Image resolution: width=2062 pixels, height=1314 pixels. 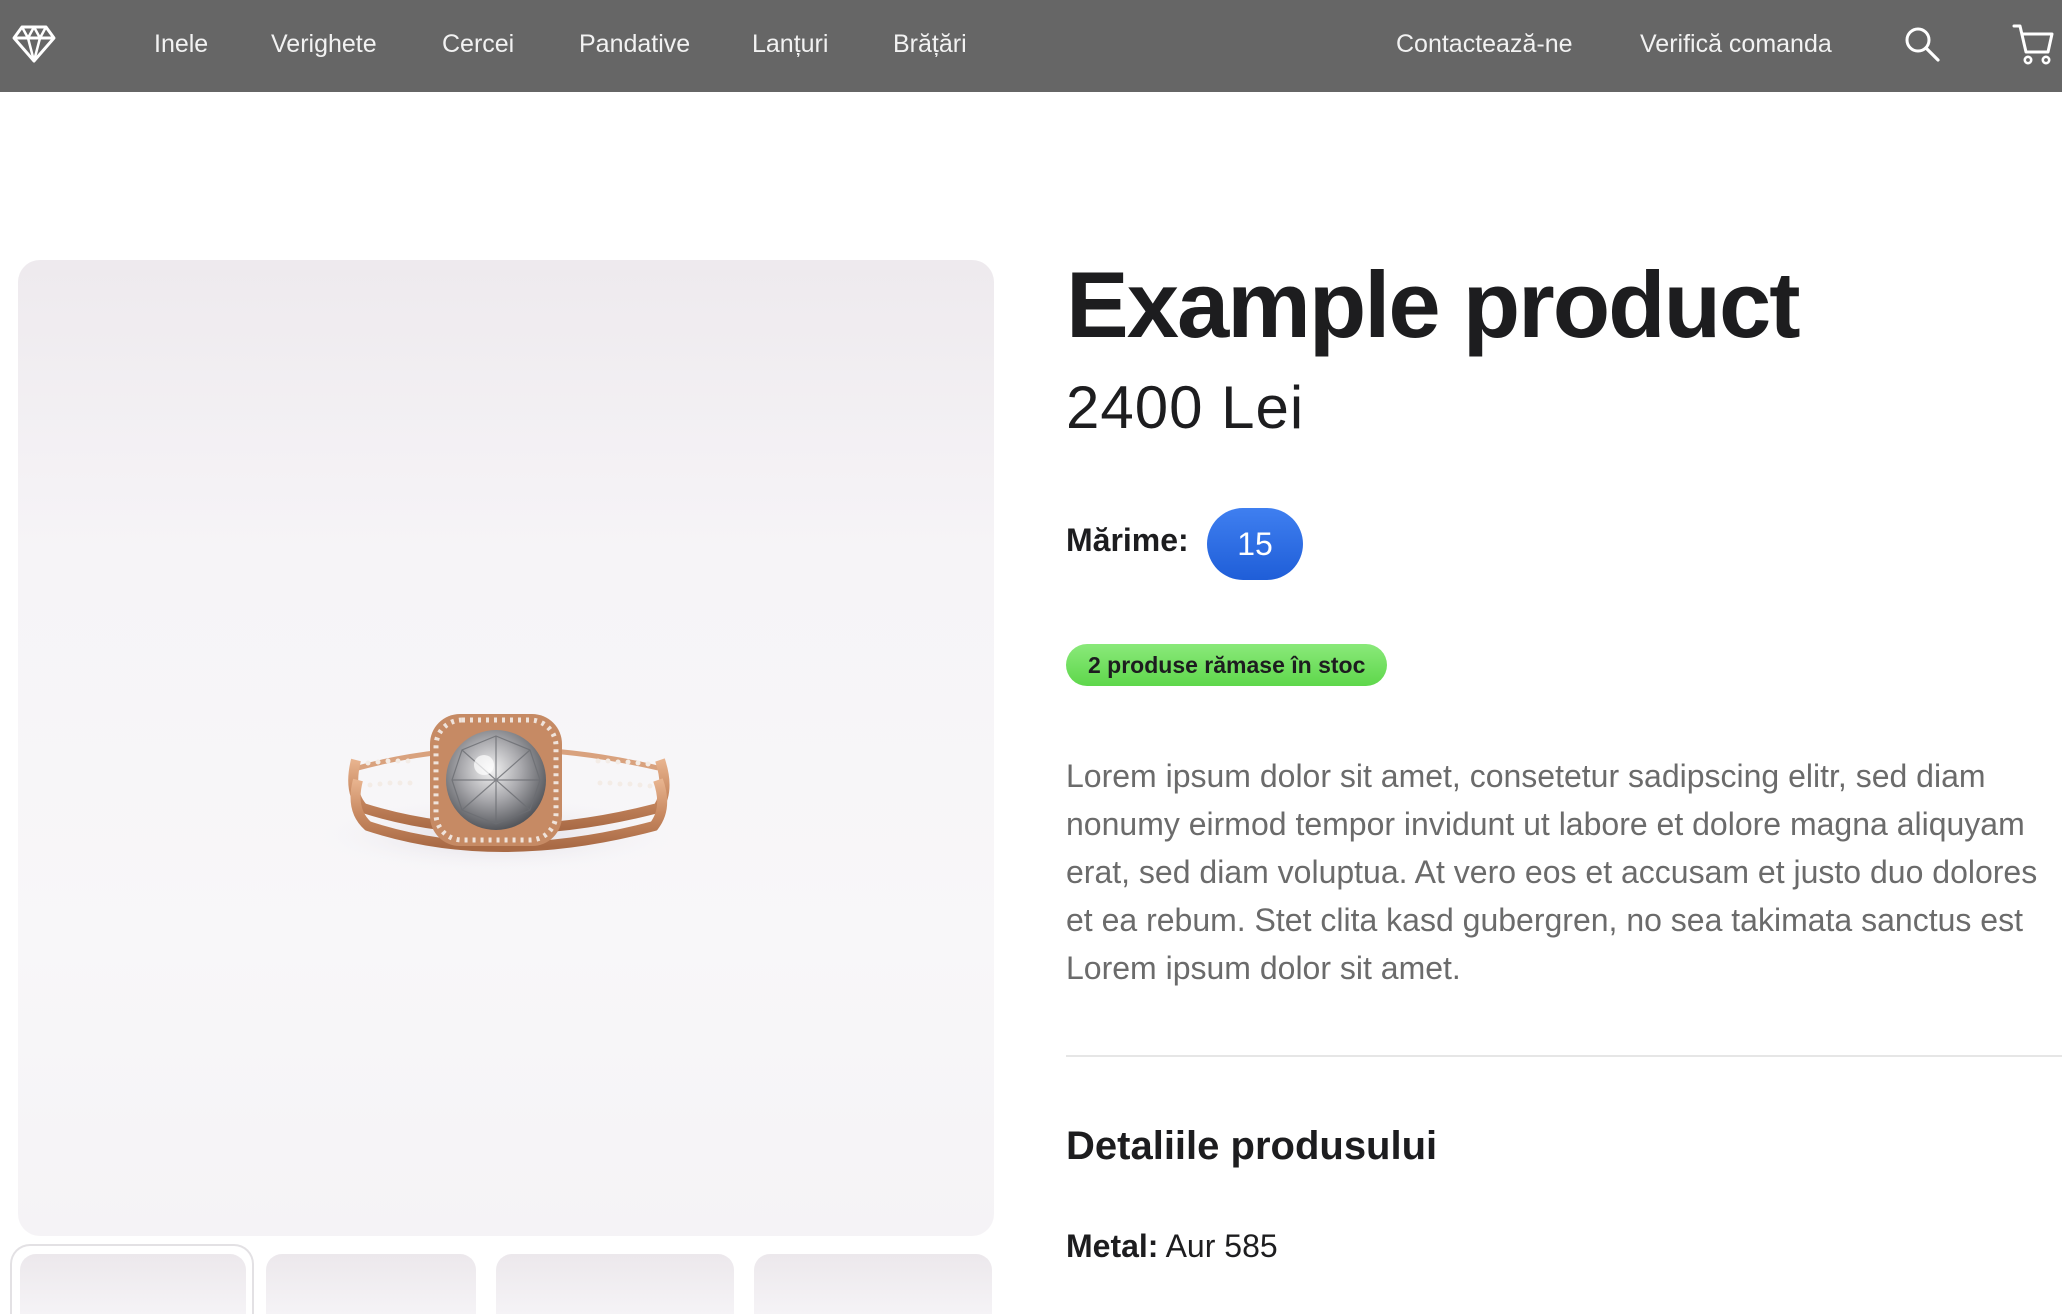 What do you see at coordinates (1112, 1246) in the screenshot?
I see `spec-key: Metal:` at bounding box center [1112, 1246].